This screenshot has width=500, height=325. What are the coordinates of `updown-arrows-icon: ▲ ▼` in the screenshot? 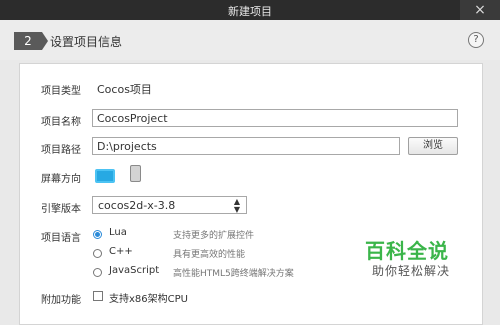 It's located at (236, 205).